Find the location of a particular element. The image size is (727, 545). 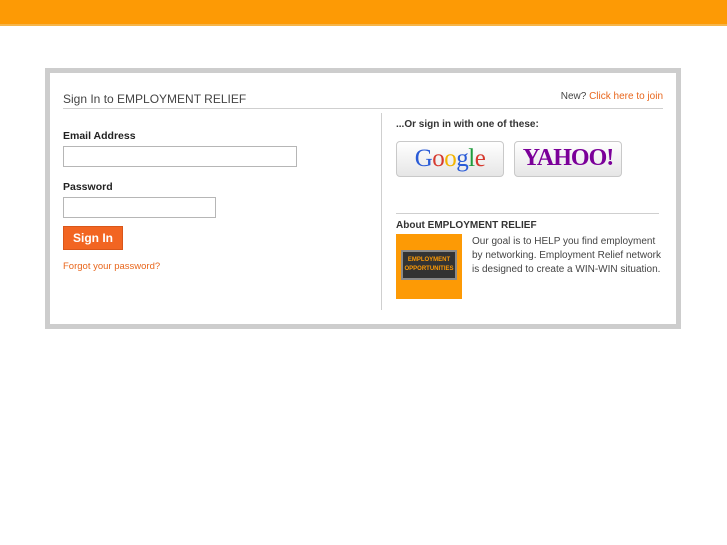

yahoo-logo: YAHOO! is located at coordinates (568, 158).